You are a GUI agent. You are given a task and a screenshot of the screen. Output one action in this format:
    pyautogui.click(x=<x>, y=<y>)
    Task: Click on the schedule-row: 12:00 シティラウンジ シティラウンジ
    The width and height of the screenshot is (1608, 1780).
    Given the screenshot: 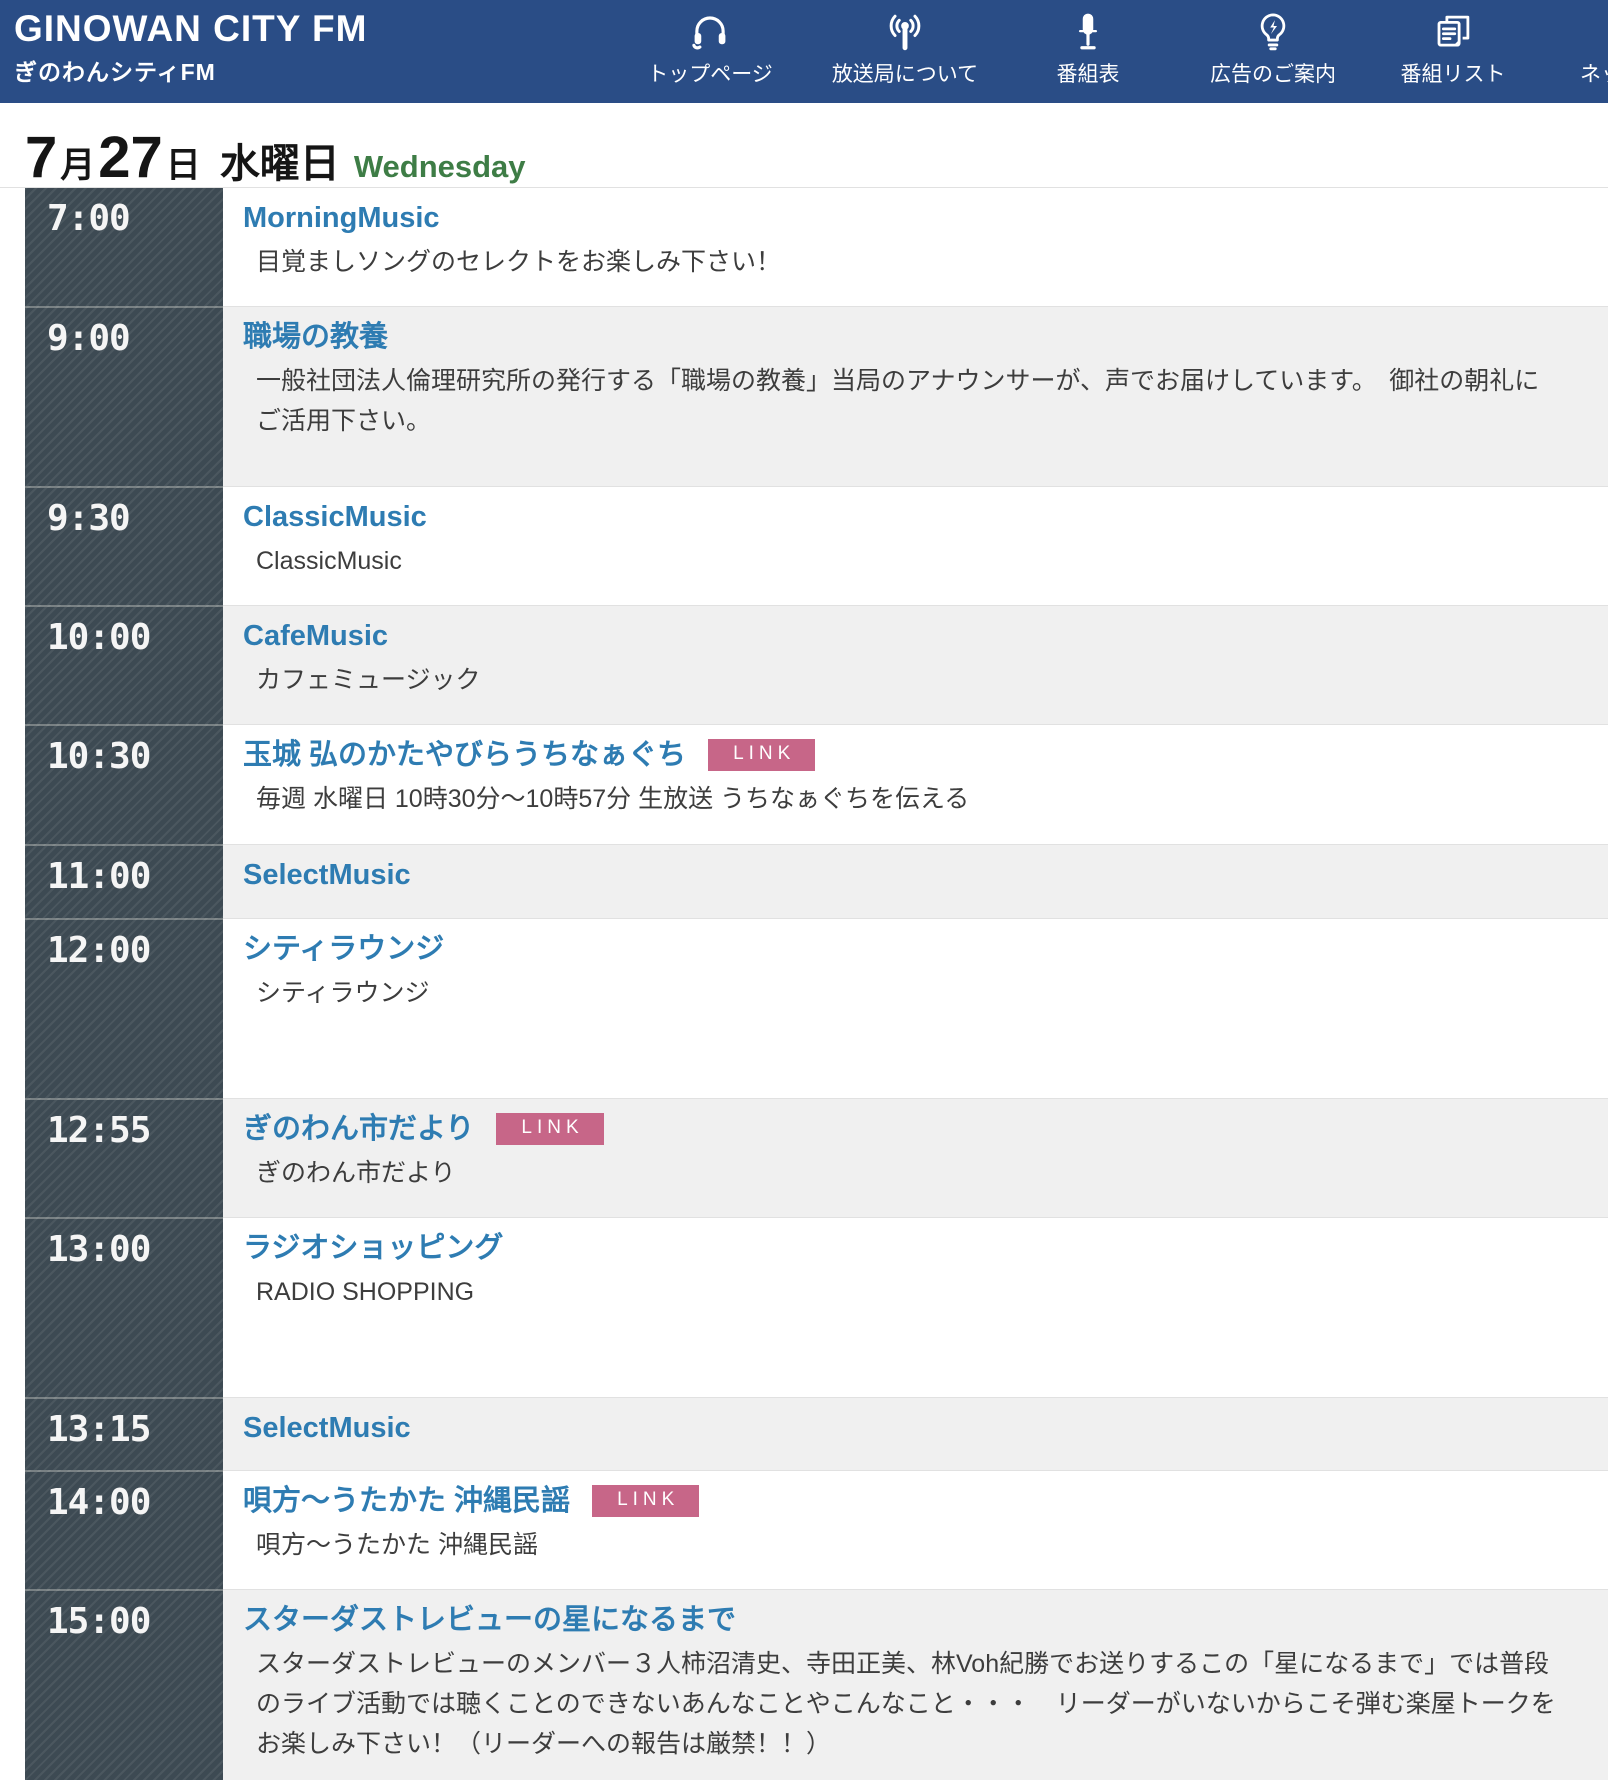 What is the action you would take?
    pyautogui.click(x=804, y=1008)
    